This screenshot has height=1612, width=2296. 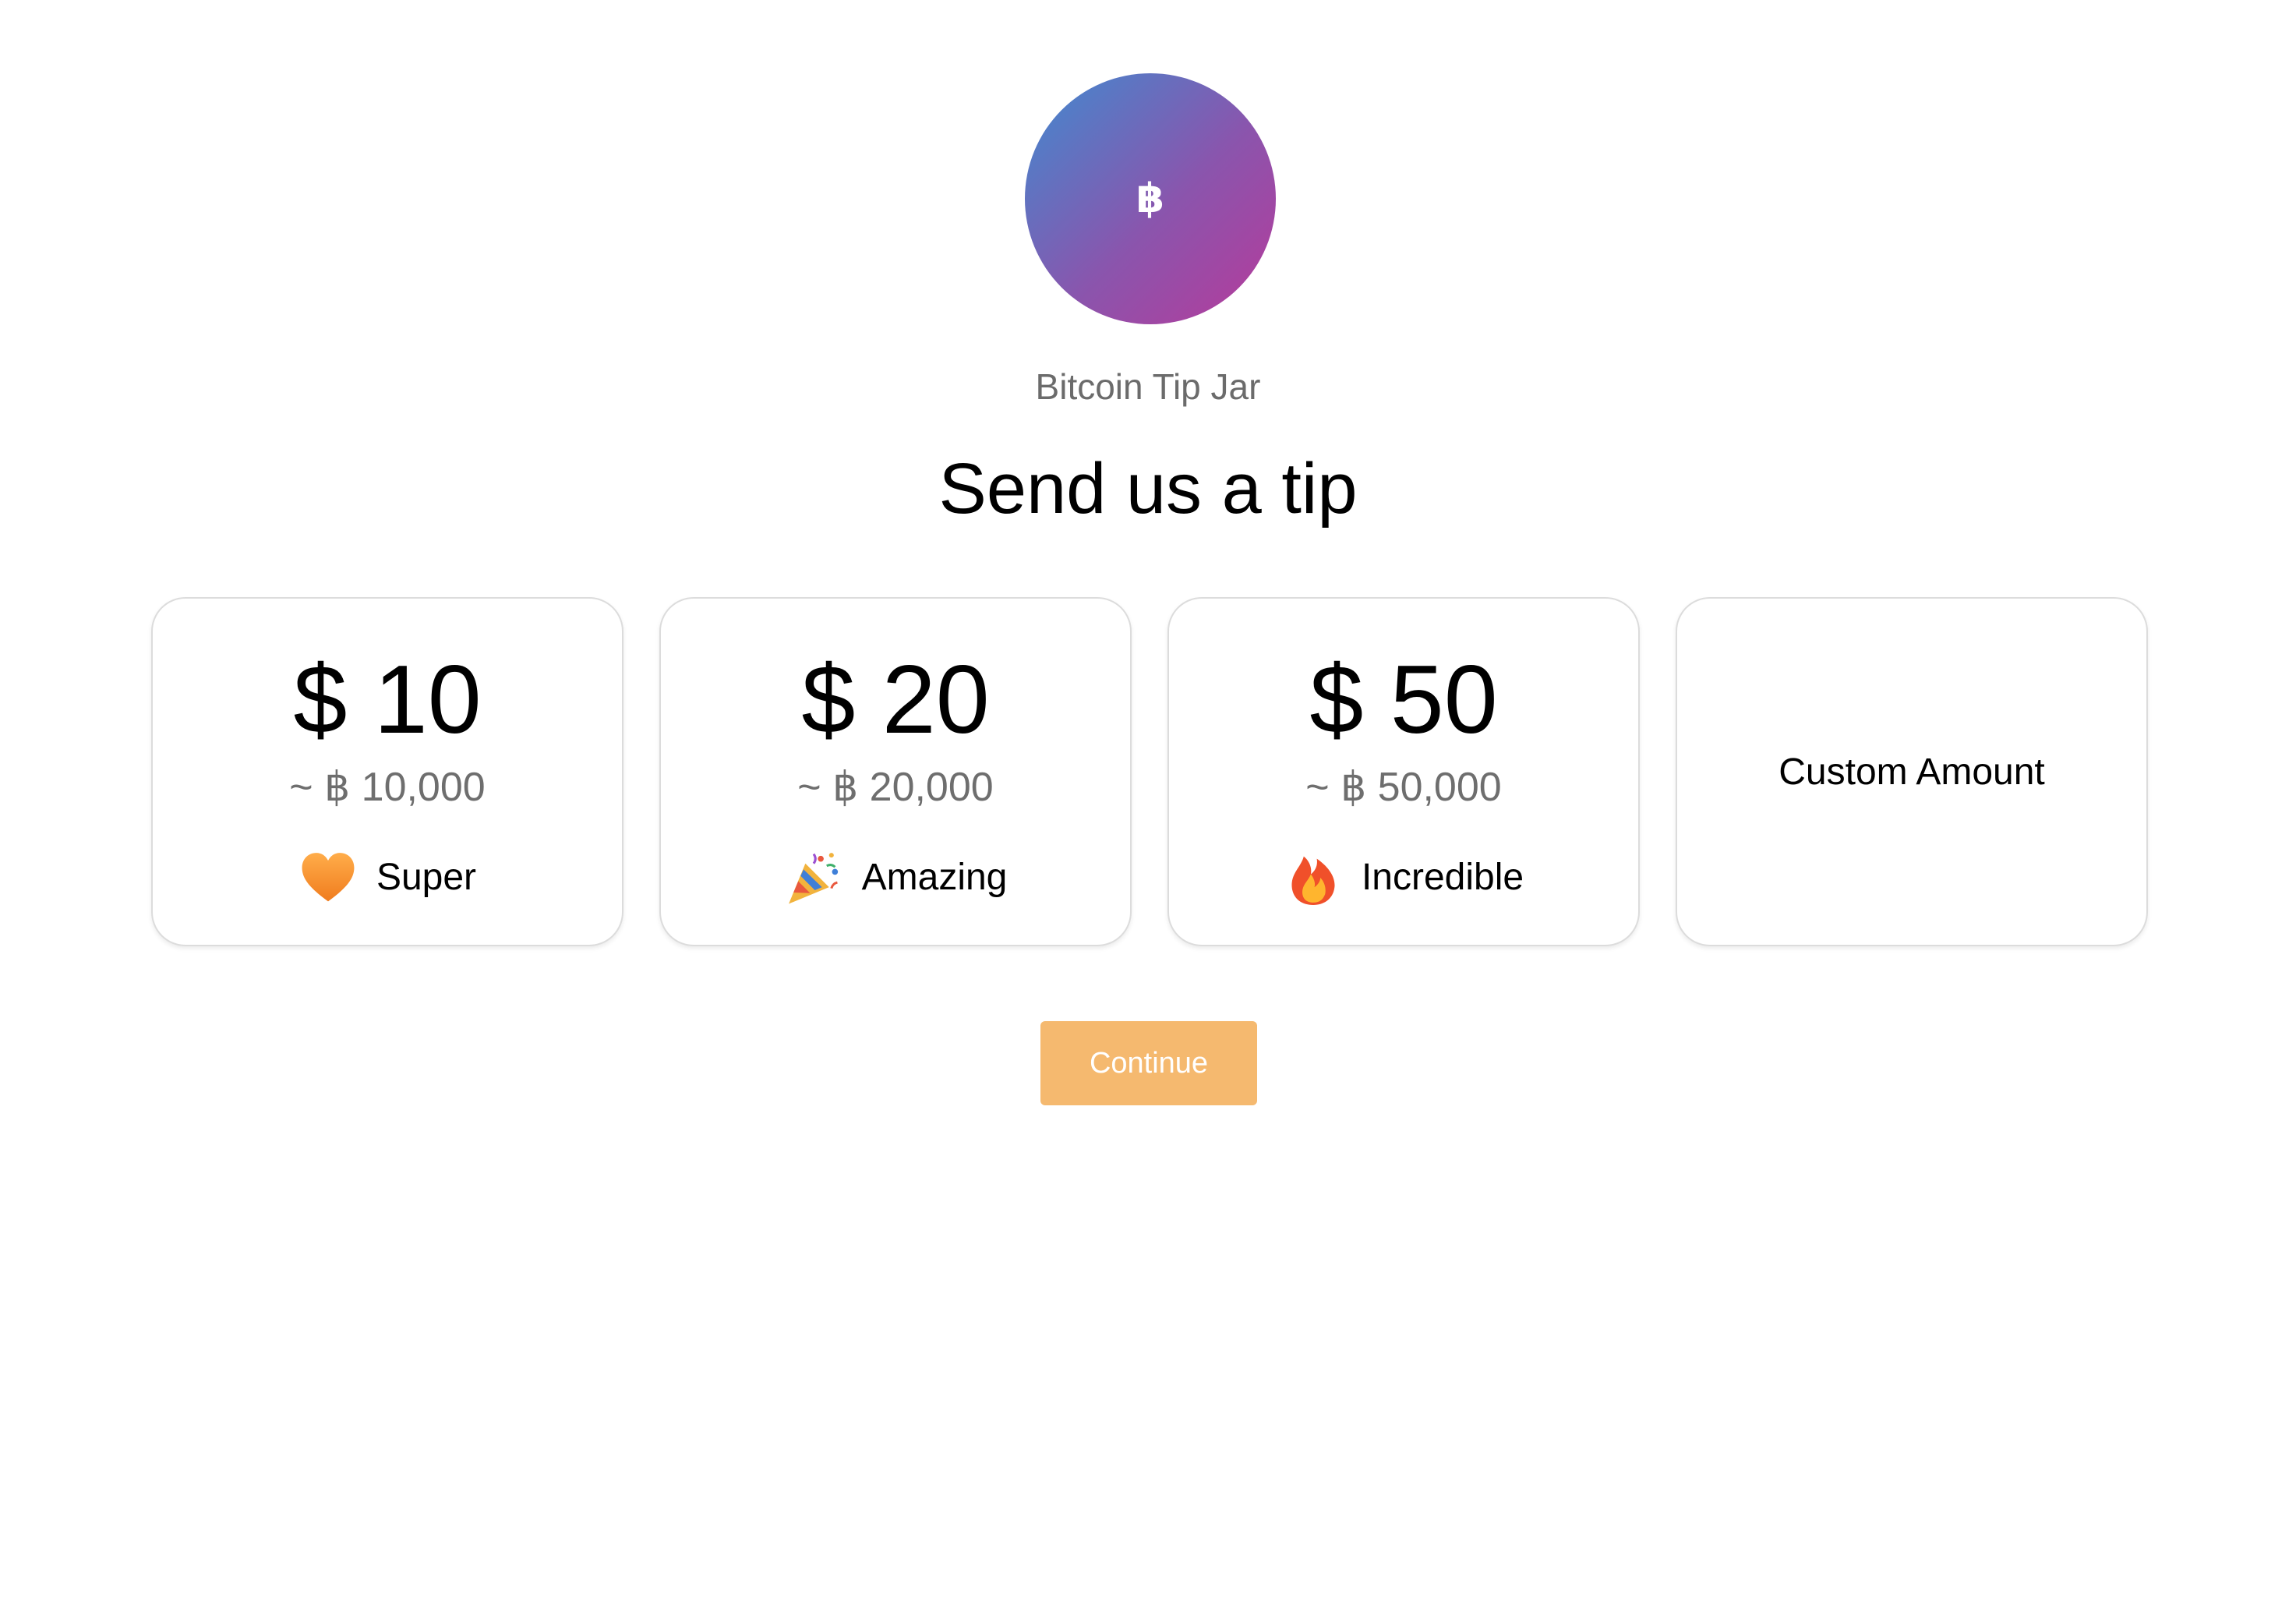 I want to click on party-popper-icon, so click(x=814, y=877).